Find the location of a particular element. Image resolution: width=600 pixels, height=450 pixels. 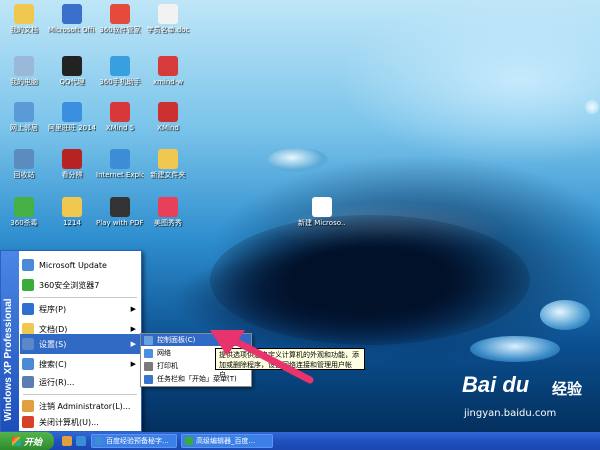

logoff-key-icon is located at coordinates (28, 406).